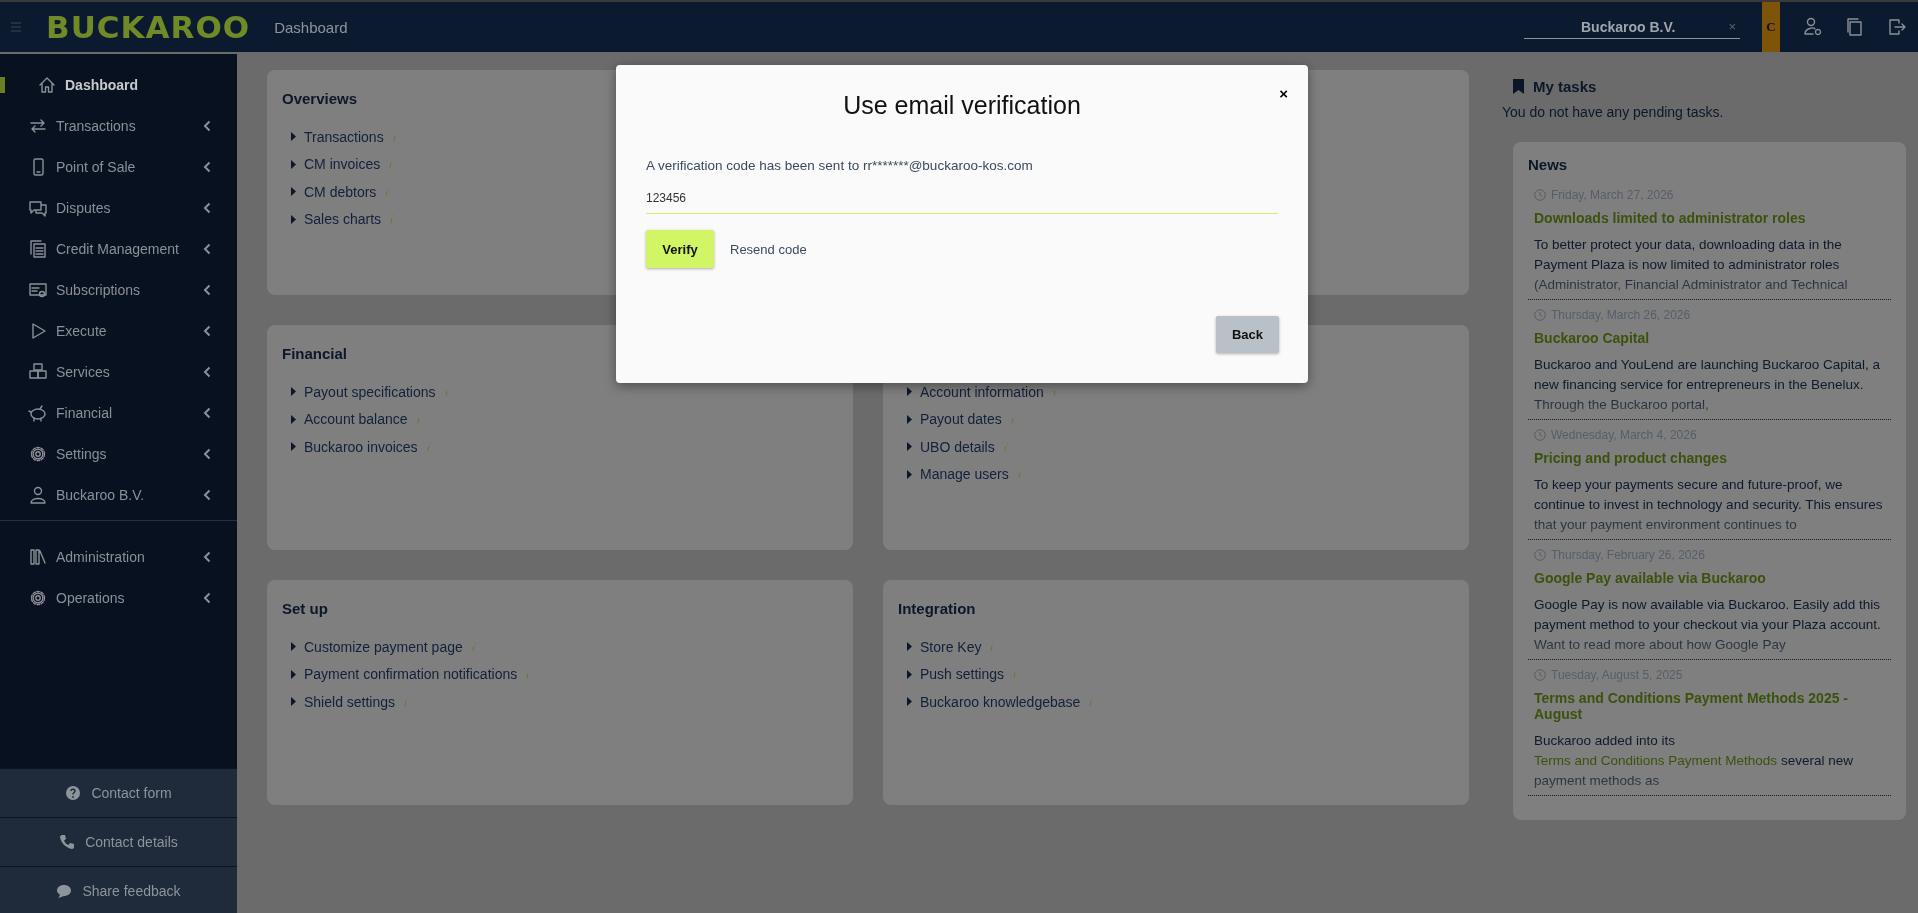 This screenshot has height=913, width=1918. What do you see at coordinates (1247, 334) in the screenshot?
I see `back-button: Back` at bounding box center [1247, 334].